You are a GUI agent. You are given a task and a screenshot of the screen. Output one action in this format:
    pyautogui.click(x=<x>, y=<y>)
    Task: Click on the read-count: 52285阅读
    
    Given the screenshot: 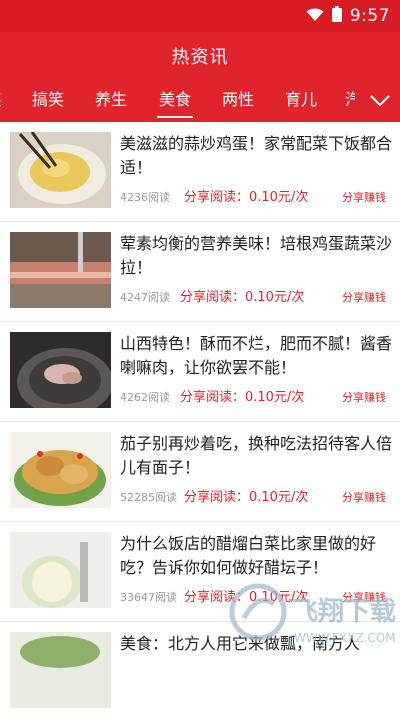 What is the action you would take?
    pyautogui.click(x=148, y=497)
    